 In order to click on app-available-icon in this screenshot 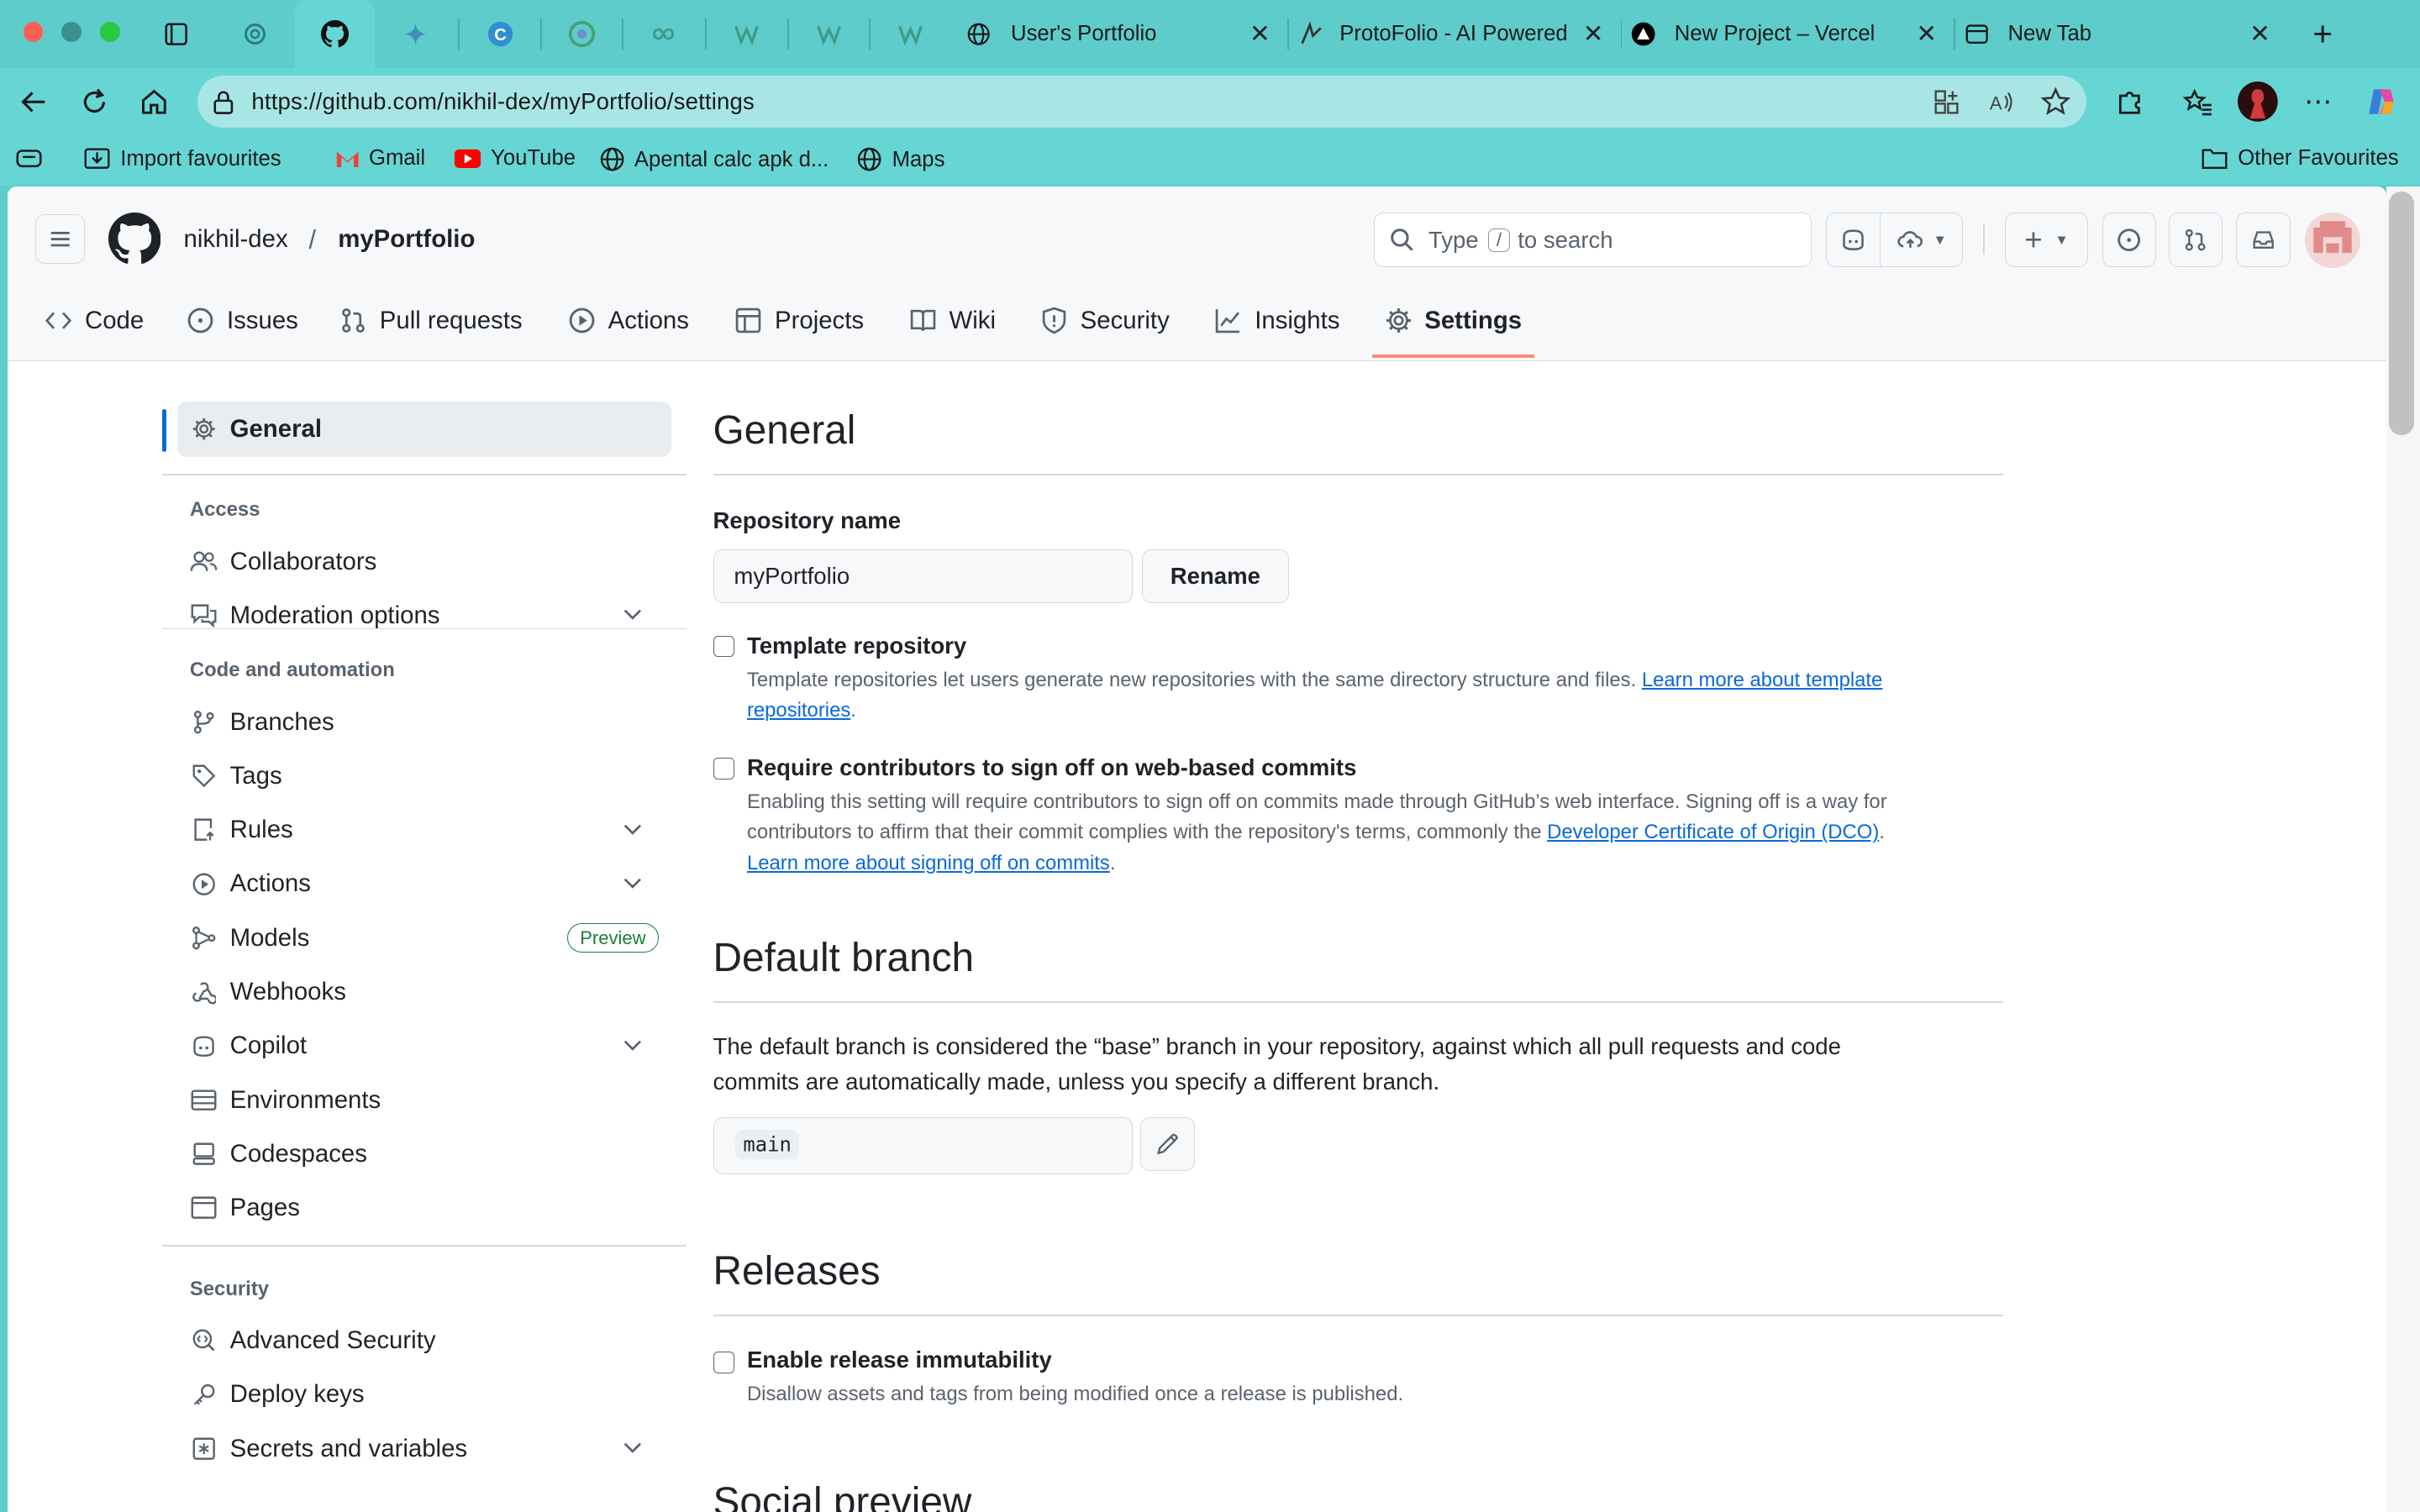, I will do `click(1946, 102)`.